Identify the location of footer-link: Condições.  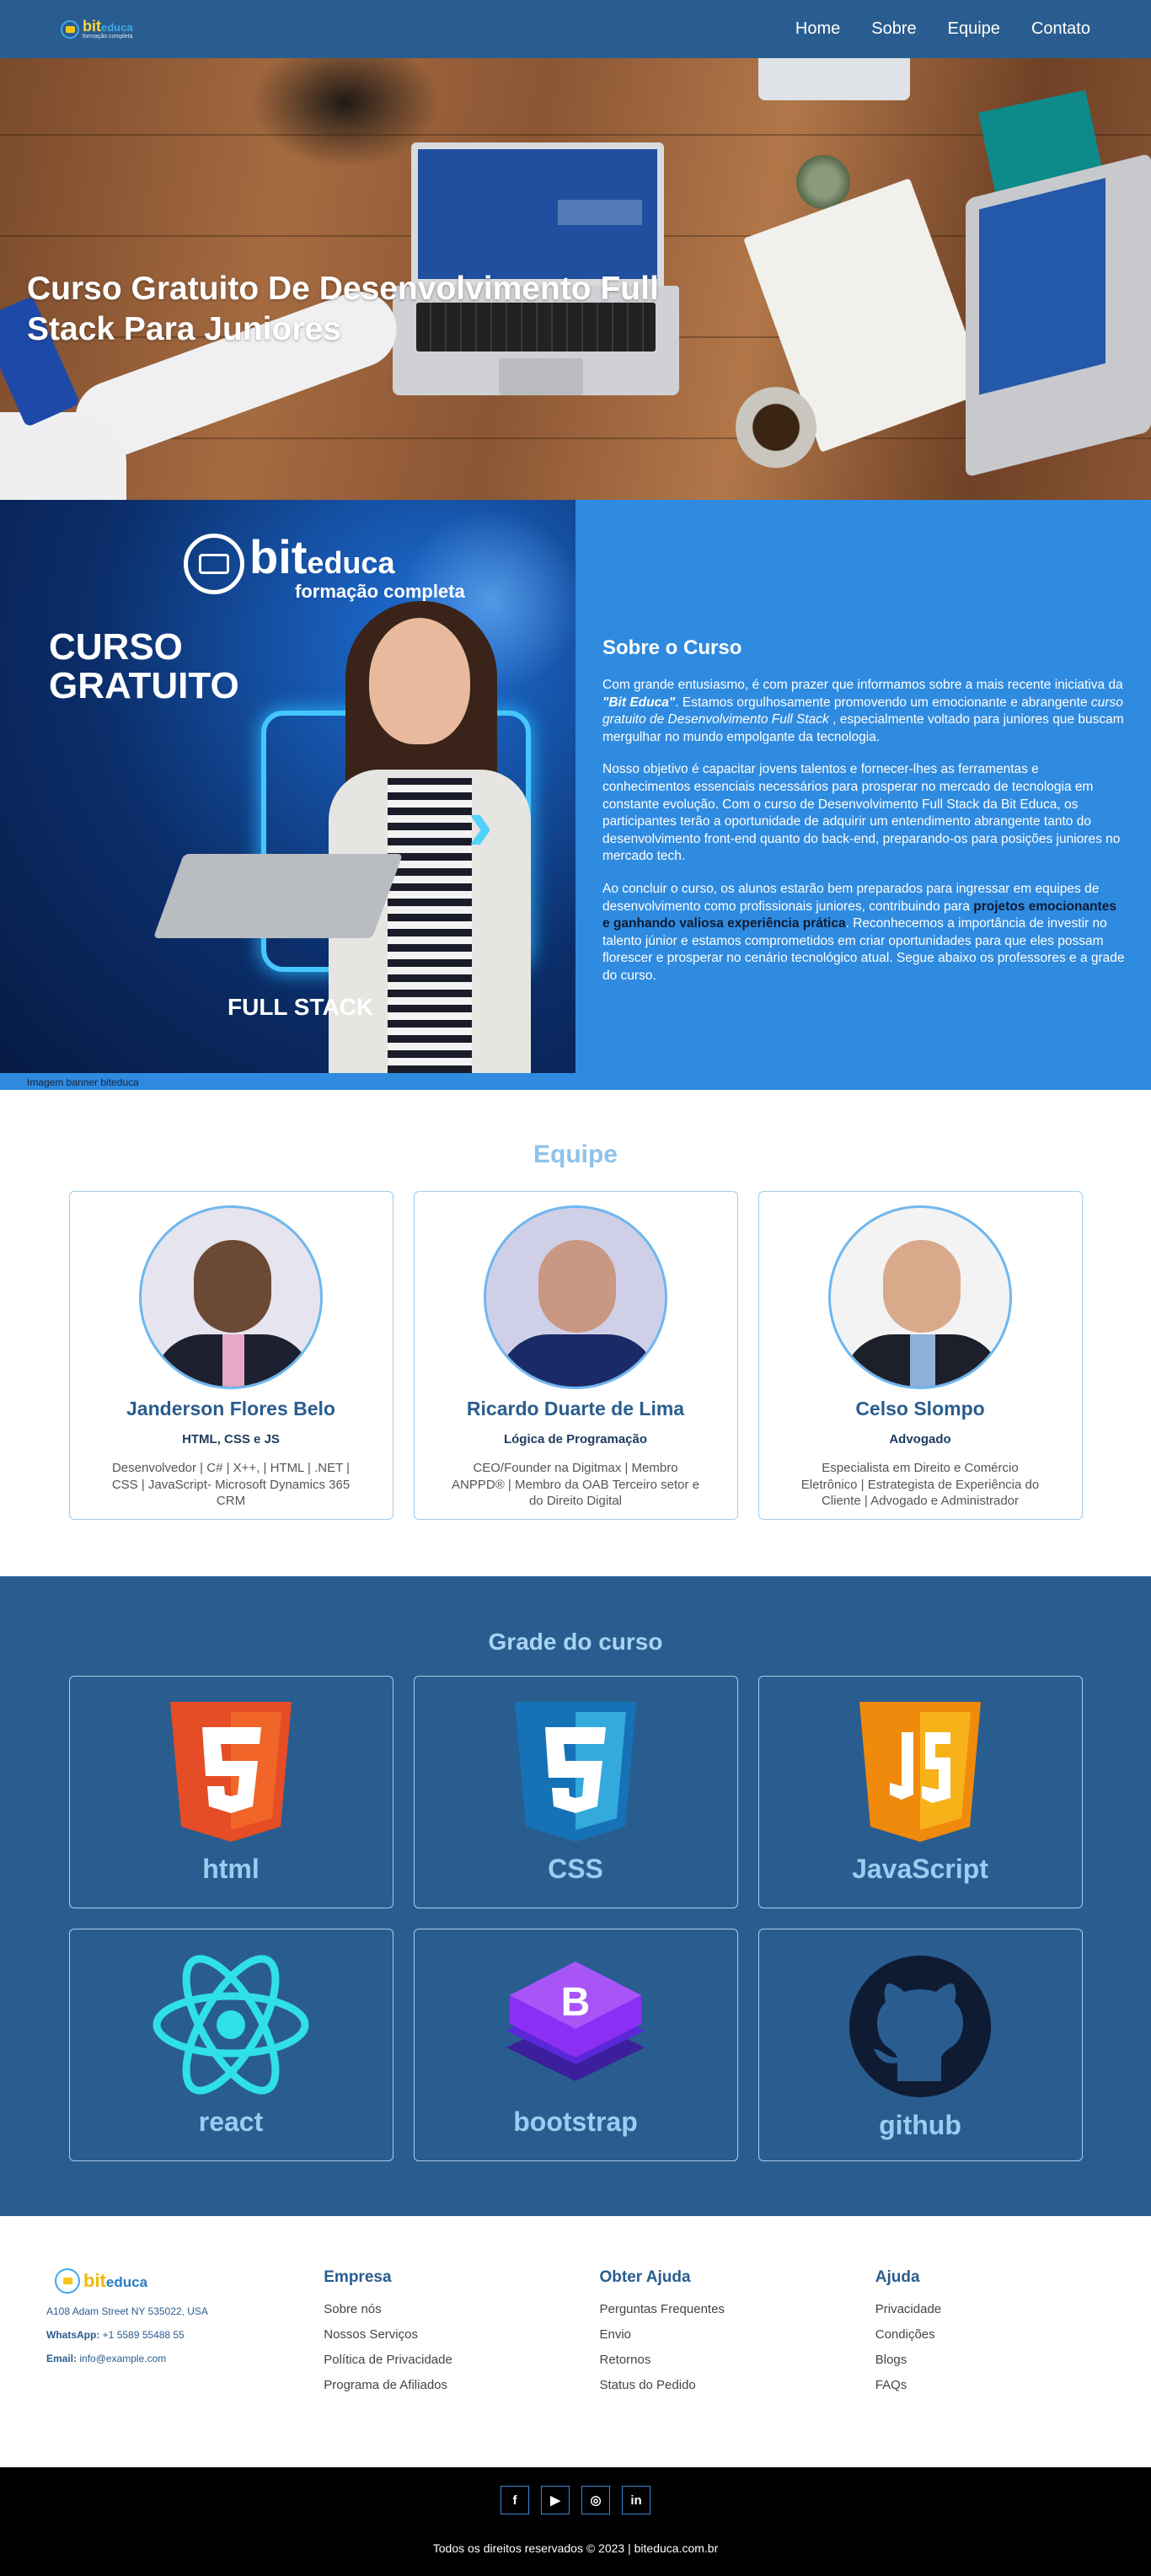
(1013, 2334).